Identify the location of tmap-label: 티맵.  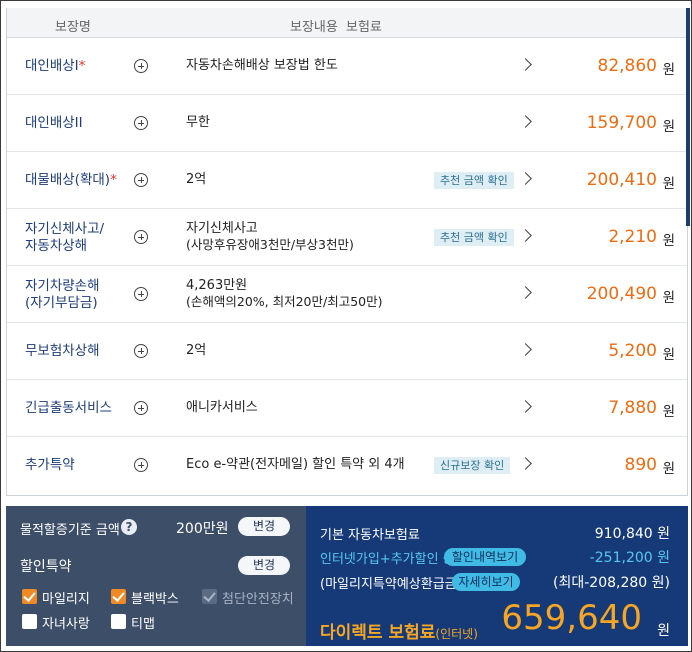
(143, 624).